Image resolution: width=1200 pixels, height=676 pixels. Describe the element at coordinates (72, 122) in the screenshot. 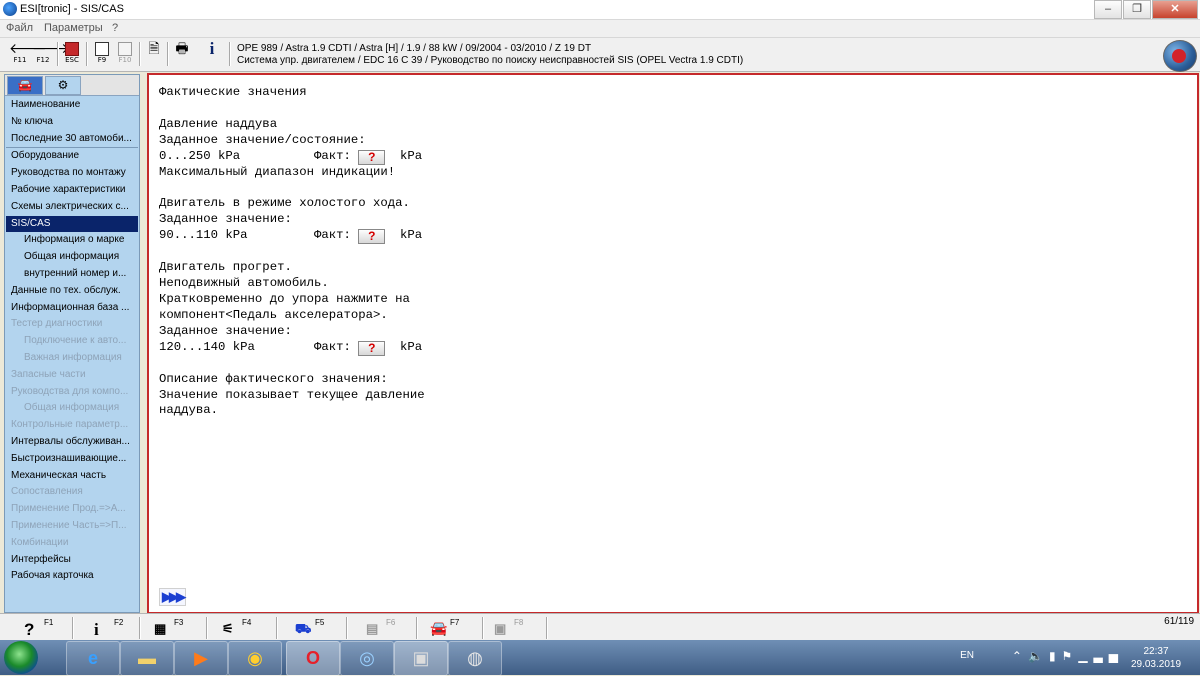

I see `sidebar-item: № ключа` at that location.